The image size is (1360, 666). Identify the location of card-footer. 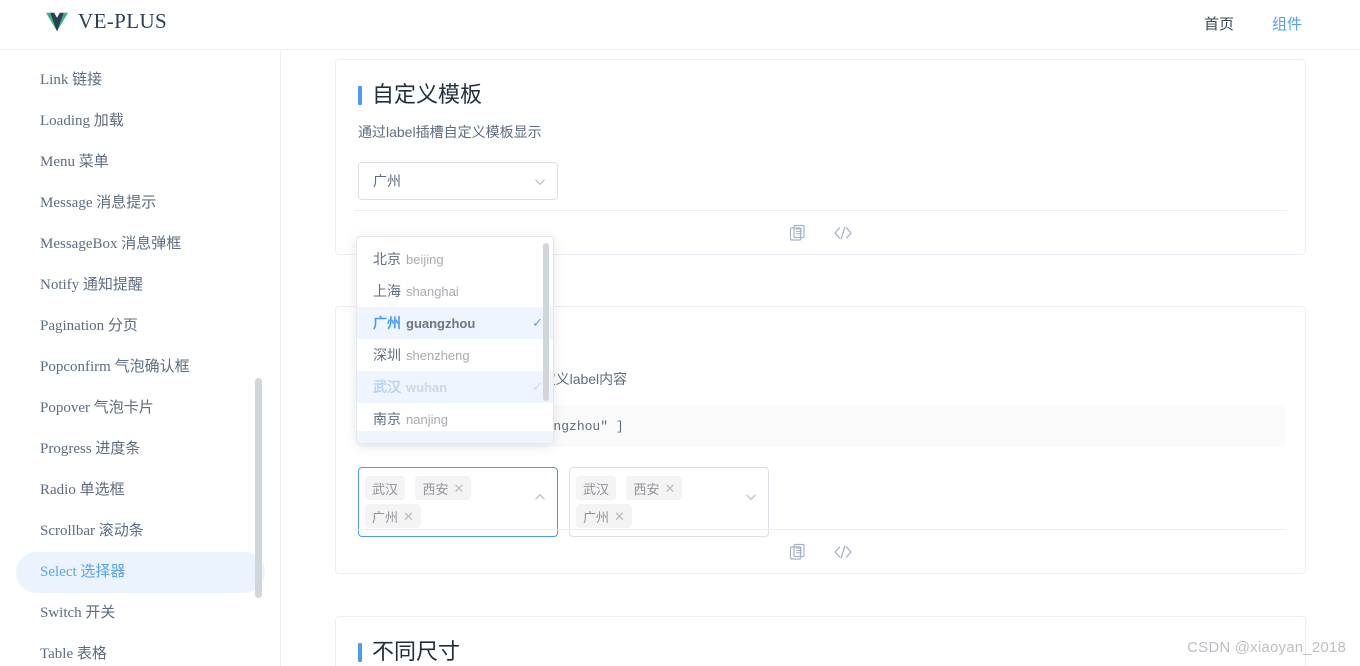
(820, 551).